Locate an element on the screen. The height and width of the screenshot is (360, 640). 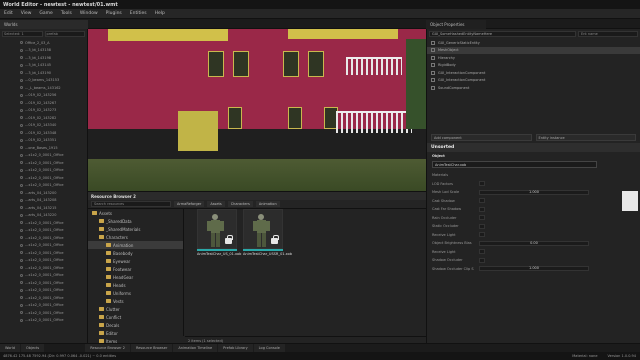
folder-tree-item: Conflict is located at coordinates (135, 317).